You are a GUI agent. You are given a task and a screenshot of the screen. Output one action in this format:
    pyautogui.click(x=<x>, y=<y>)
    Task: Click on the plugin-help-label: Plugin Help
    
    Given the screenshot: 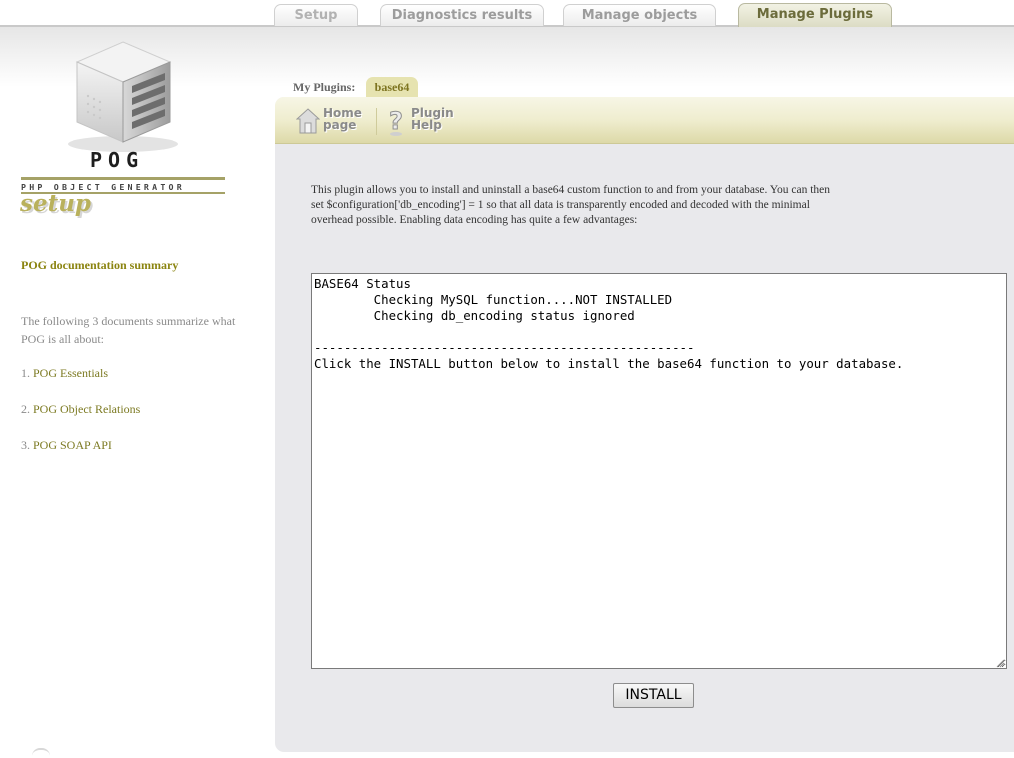 What is the action you would take?
    pyautogui.click(x=433, y=119)
    